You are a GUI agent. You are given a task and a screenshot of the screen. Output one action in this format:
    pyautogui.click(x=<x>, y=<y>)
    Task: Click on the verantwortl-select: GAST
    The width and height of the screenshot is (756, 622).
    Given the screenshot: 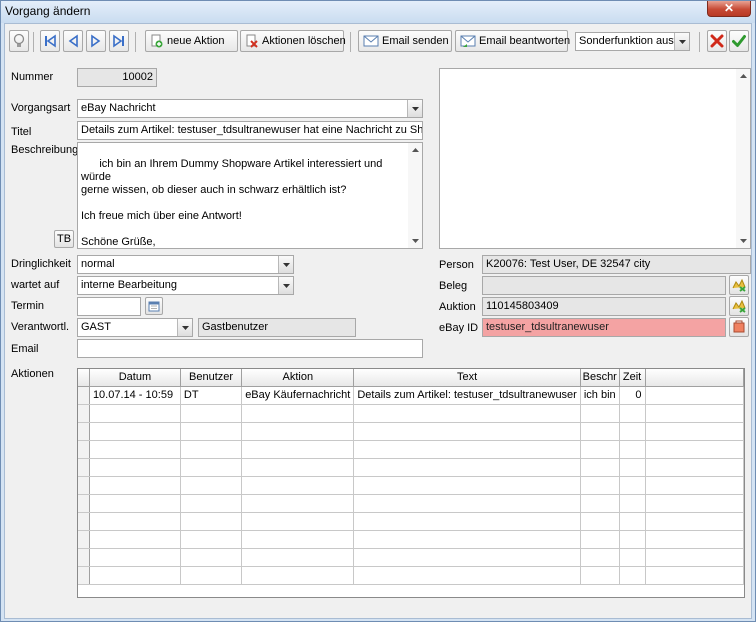 What is the action you would take?
    pyautogui.click(x=135, y=327)
    